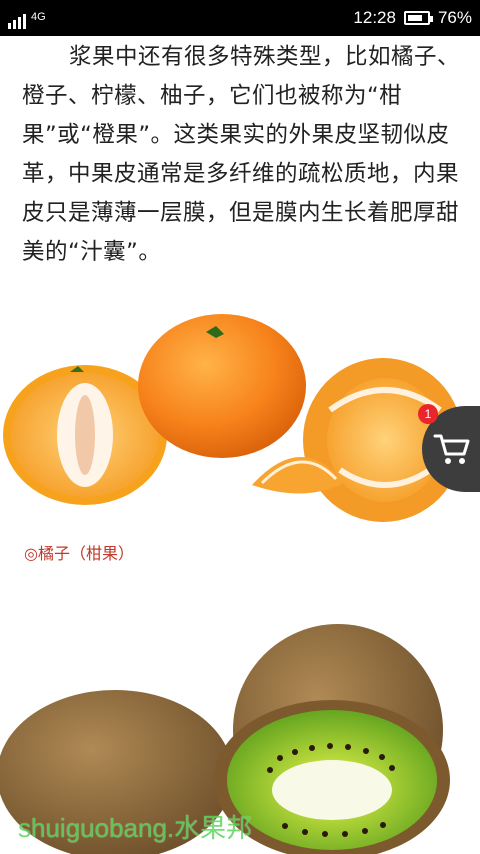 The image size is (480, 854). Describe the element at coordinates (27, 18) in the screenshot. I see `status-left: 4G` at that location.